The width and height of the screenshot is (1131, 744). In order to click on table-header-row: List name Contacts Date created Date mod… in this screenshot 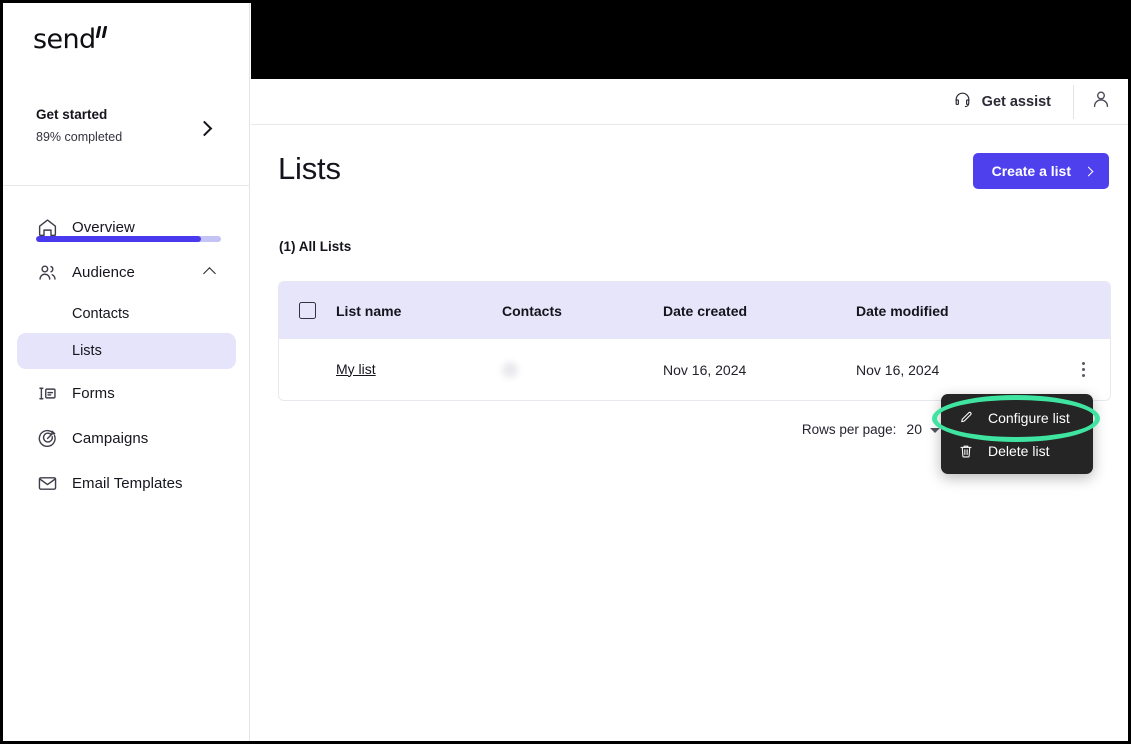, I will do `click(694, 310)`.